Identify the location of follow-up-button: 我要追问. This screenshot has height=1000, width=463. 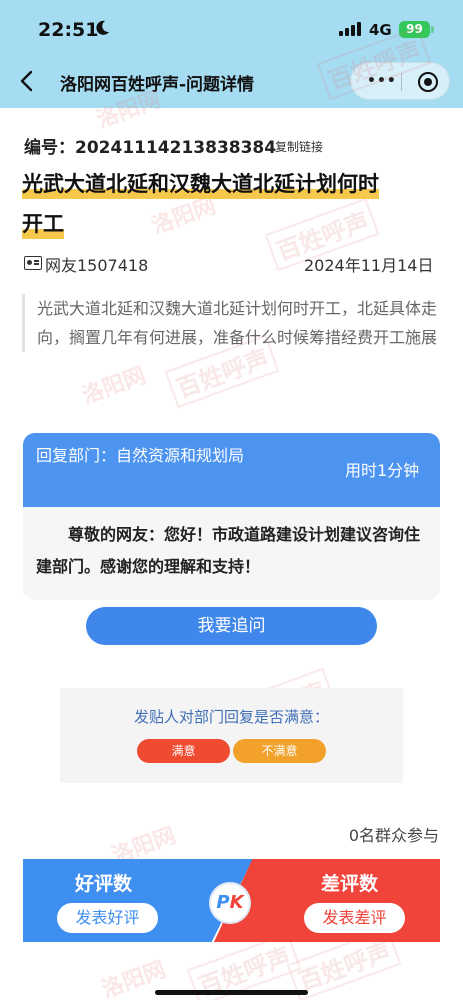
(231, 626).